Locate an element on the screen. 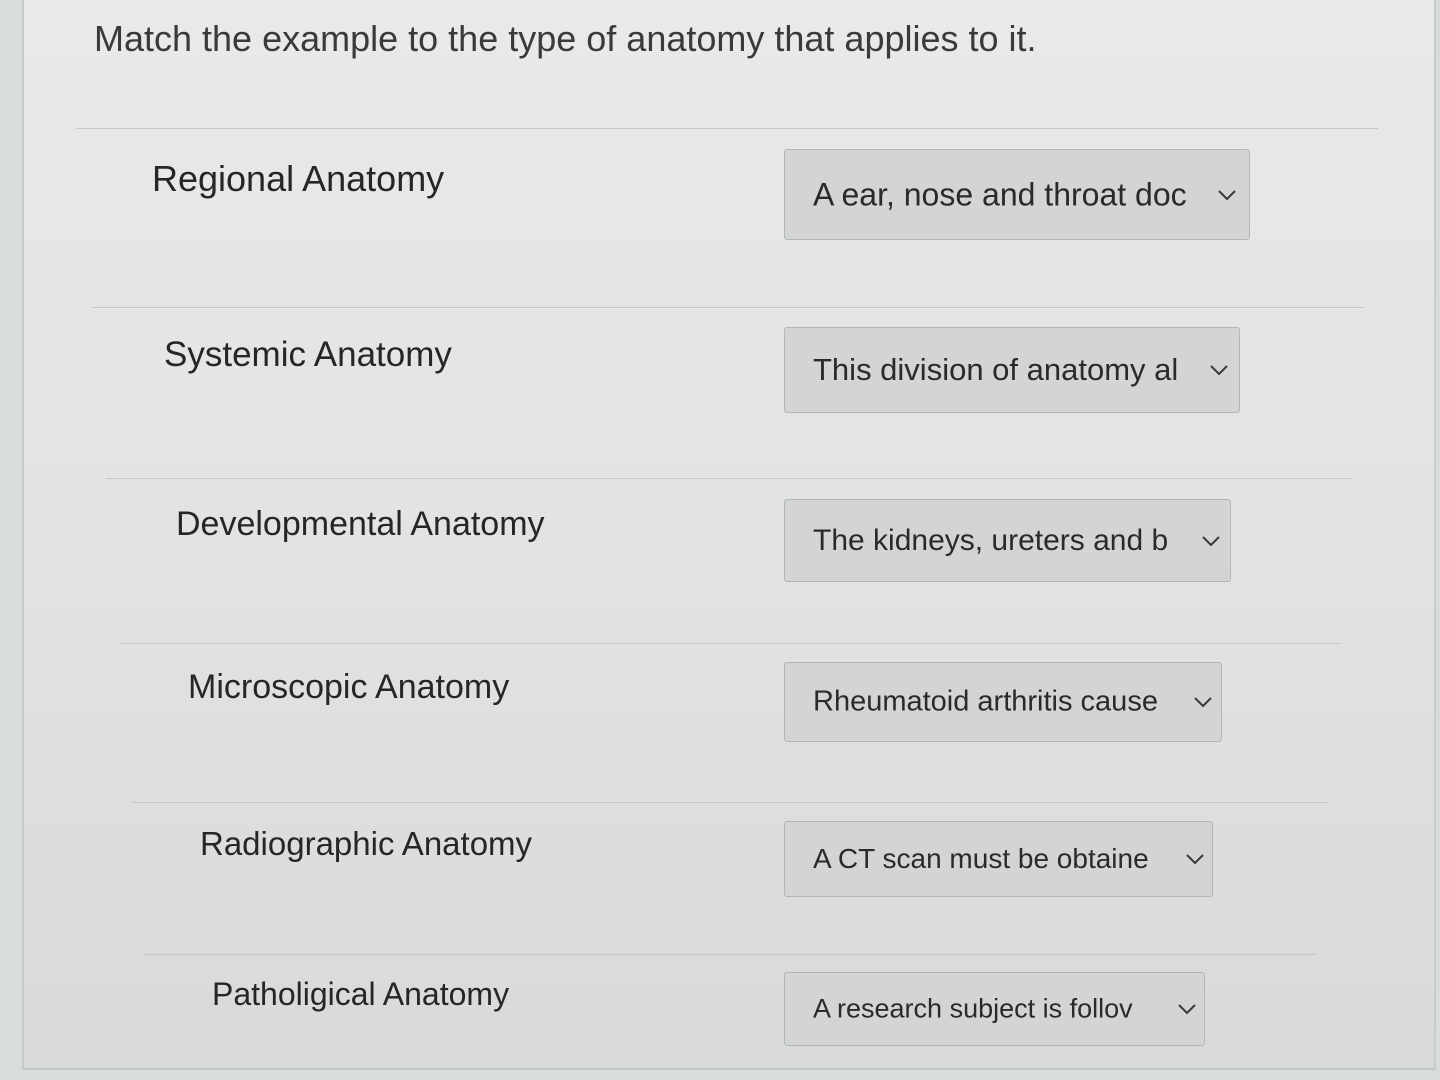 This screenshot has width=1440, height=1080. select-value: A ear, nose and throat doc is located at coordinates (1000, 194).